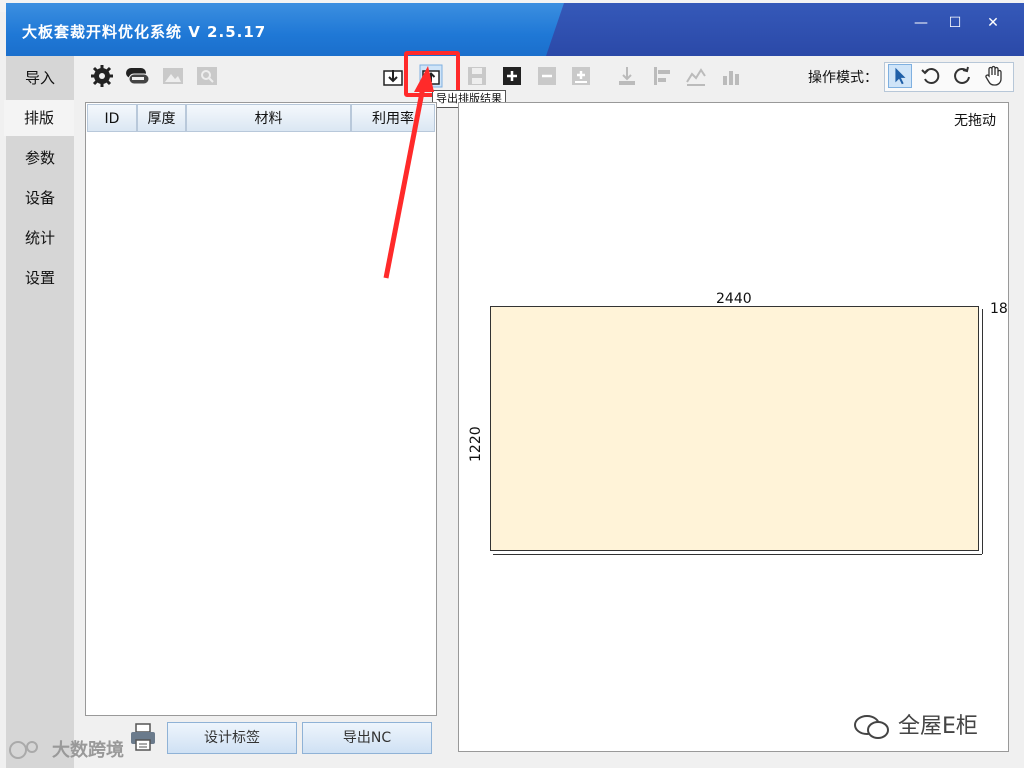  Describe the element at coordinates (40, 278) in the screenshot. I see `nav-item-settings: 设置` at that location.